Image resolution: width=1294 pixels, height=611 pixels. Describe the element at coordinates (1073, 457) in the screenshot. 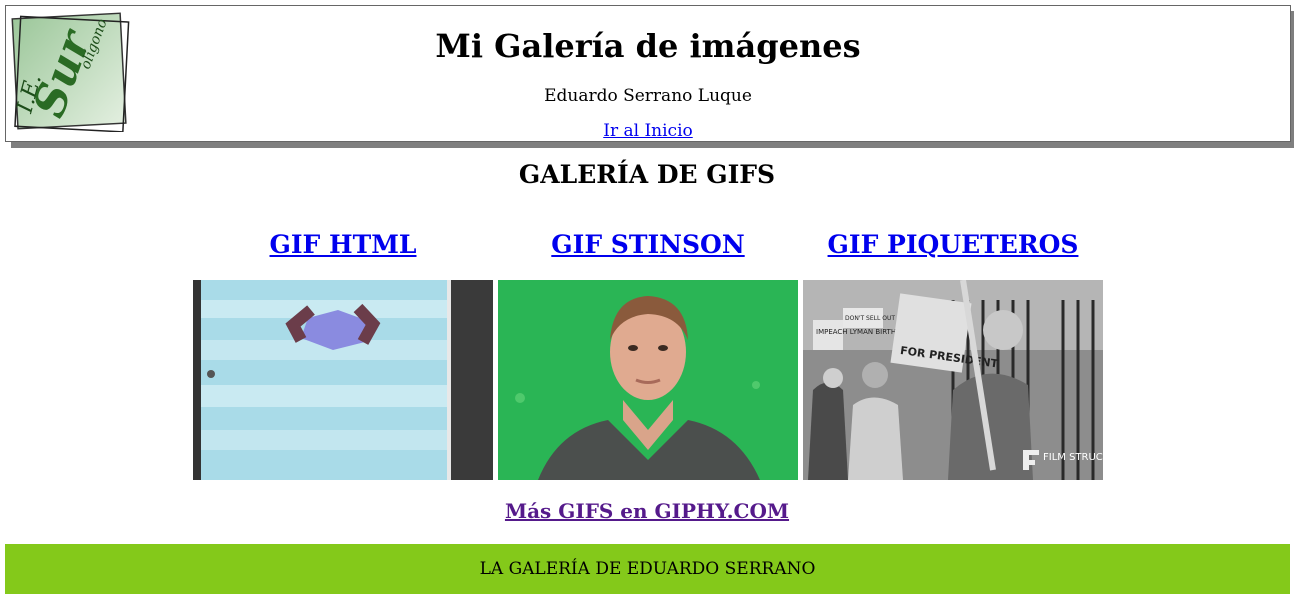

I see `filmstruck-watermark: FILM STRUCK` at that location.